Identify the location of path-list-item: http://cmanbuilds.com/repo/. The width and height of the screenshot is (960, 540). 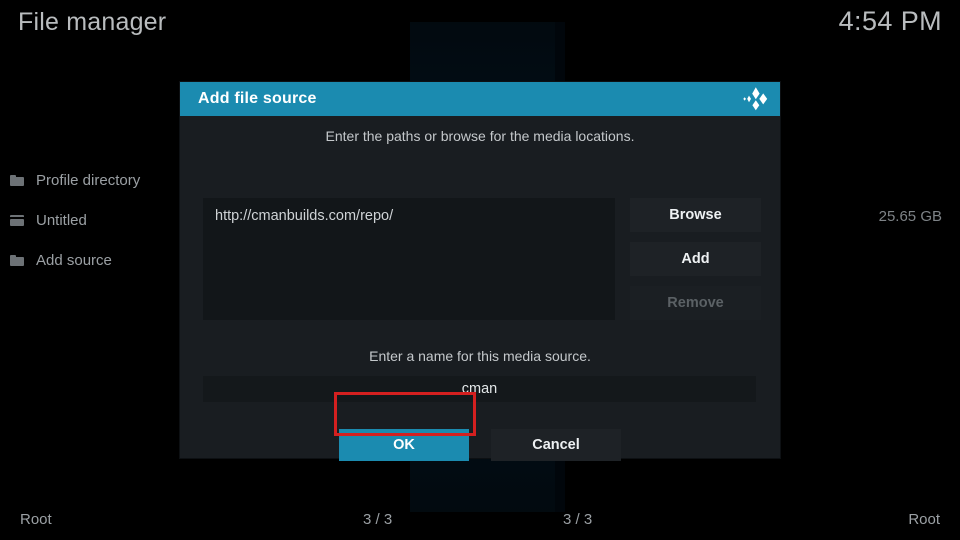
(409, 216).